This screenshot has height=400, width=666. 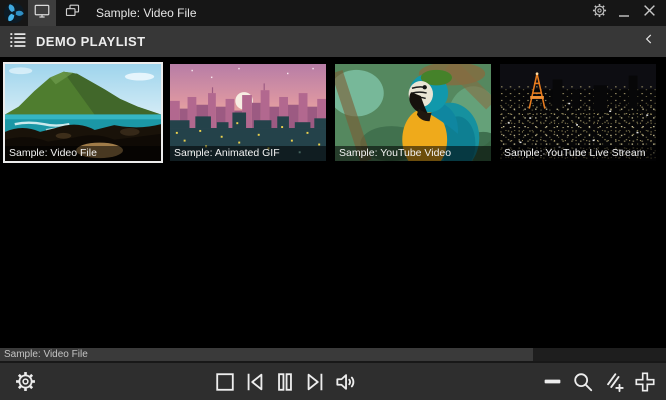 I want to click on playlist-header: DEMO PLAYLIST, so click(x=333, y=41).